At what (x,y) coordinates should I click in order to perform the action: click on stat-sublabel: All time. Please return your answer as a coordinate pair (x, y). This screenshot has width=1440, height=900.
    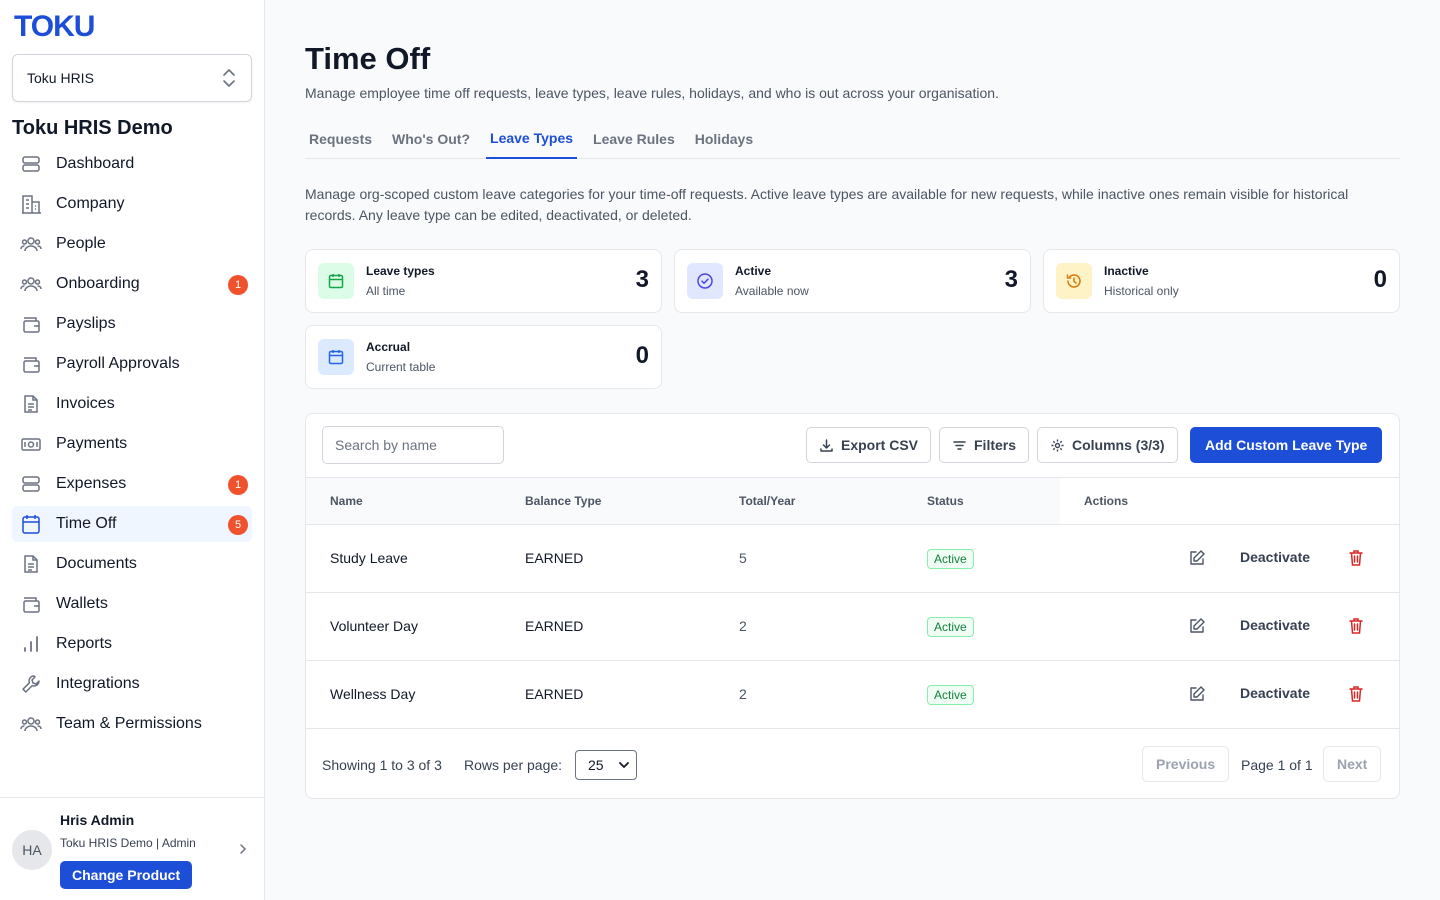
    Looking at the image, I should click on (386, 291).